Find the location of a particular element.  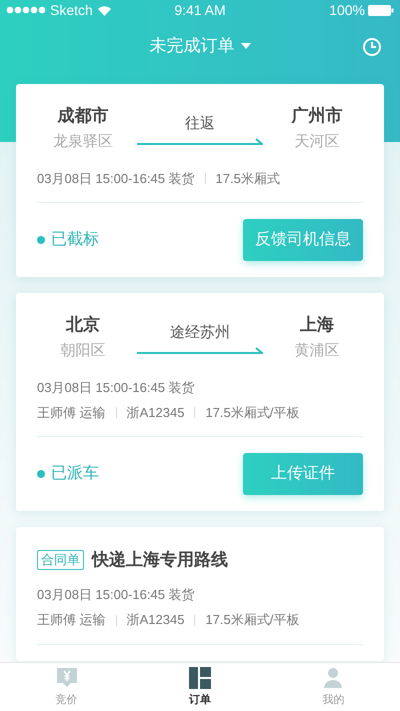

tab-item: 竞价 is located at coordinates (67, 687).